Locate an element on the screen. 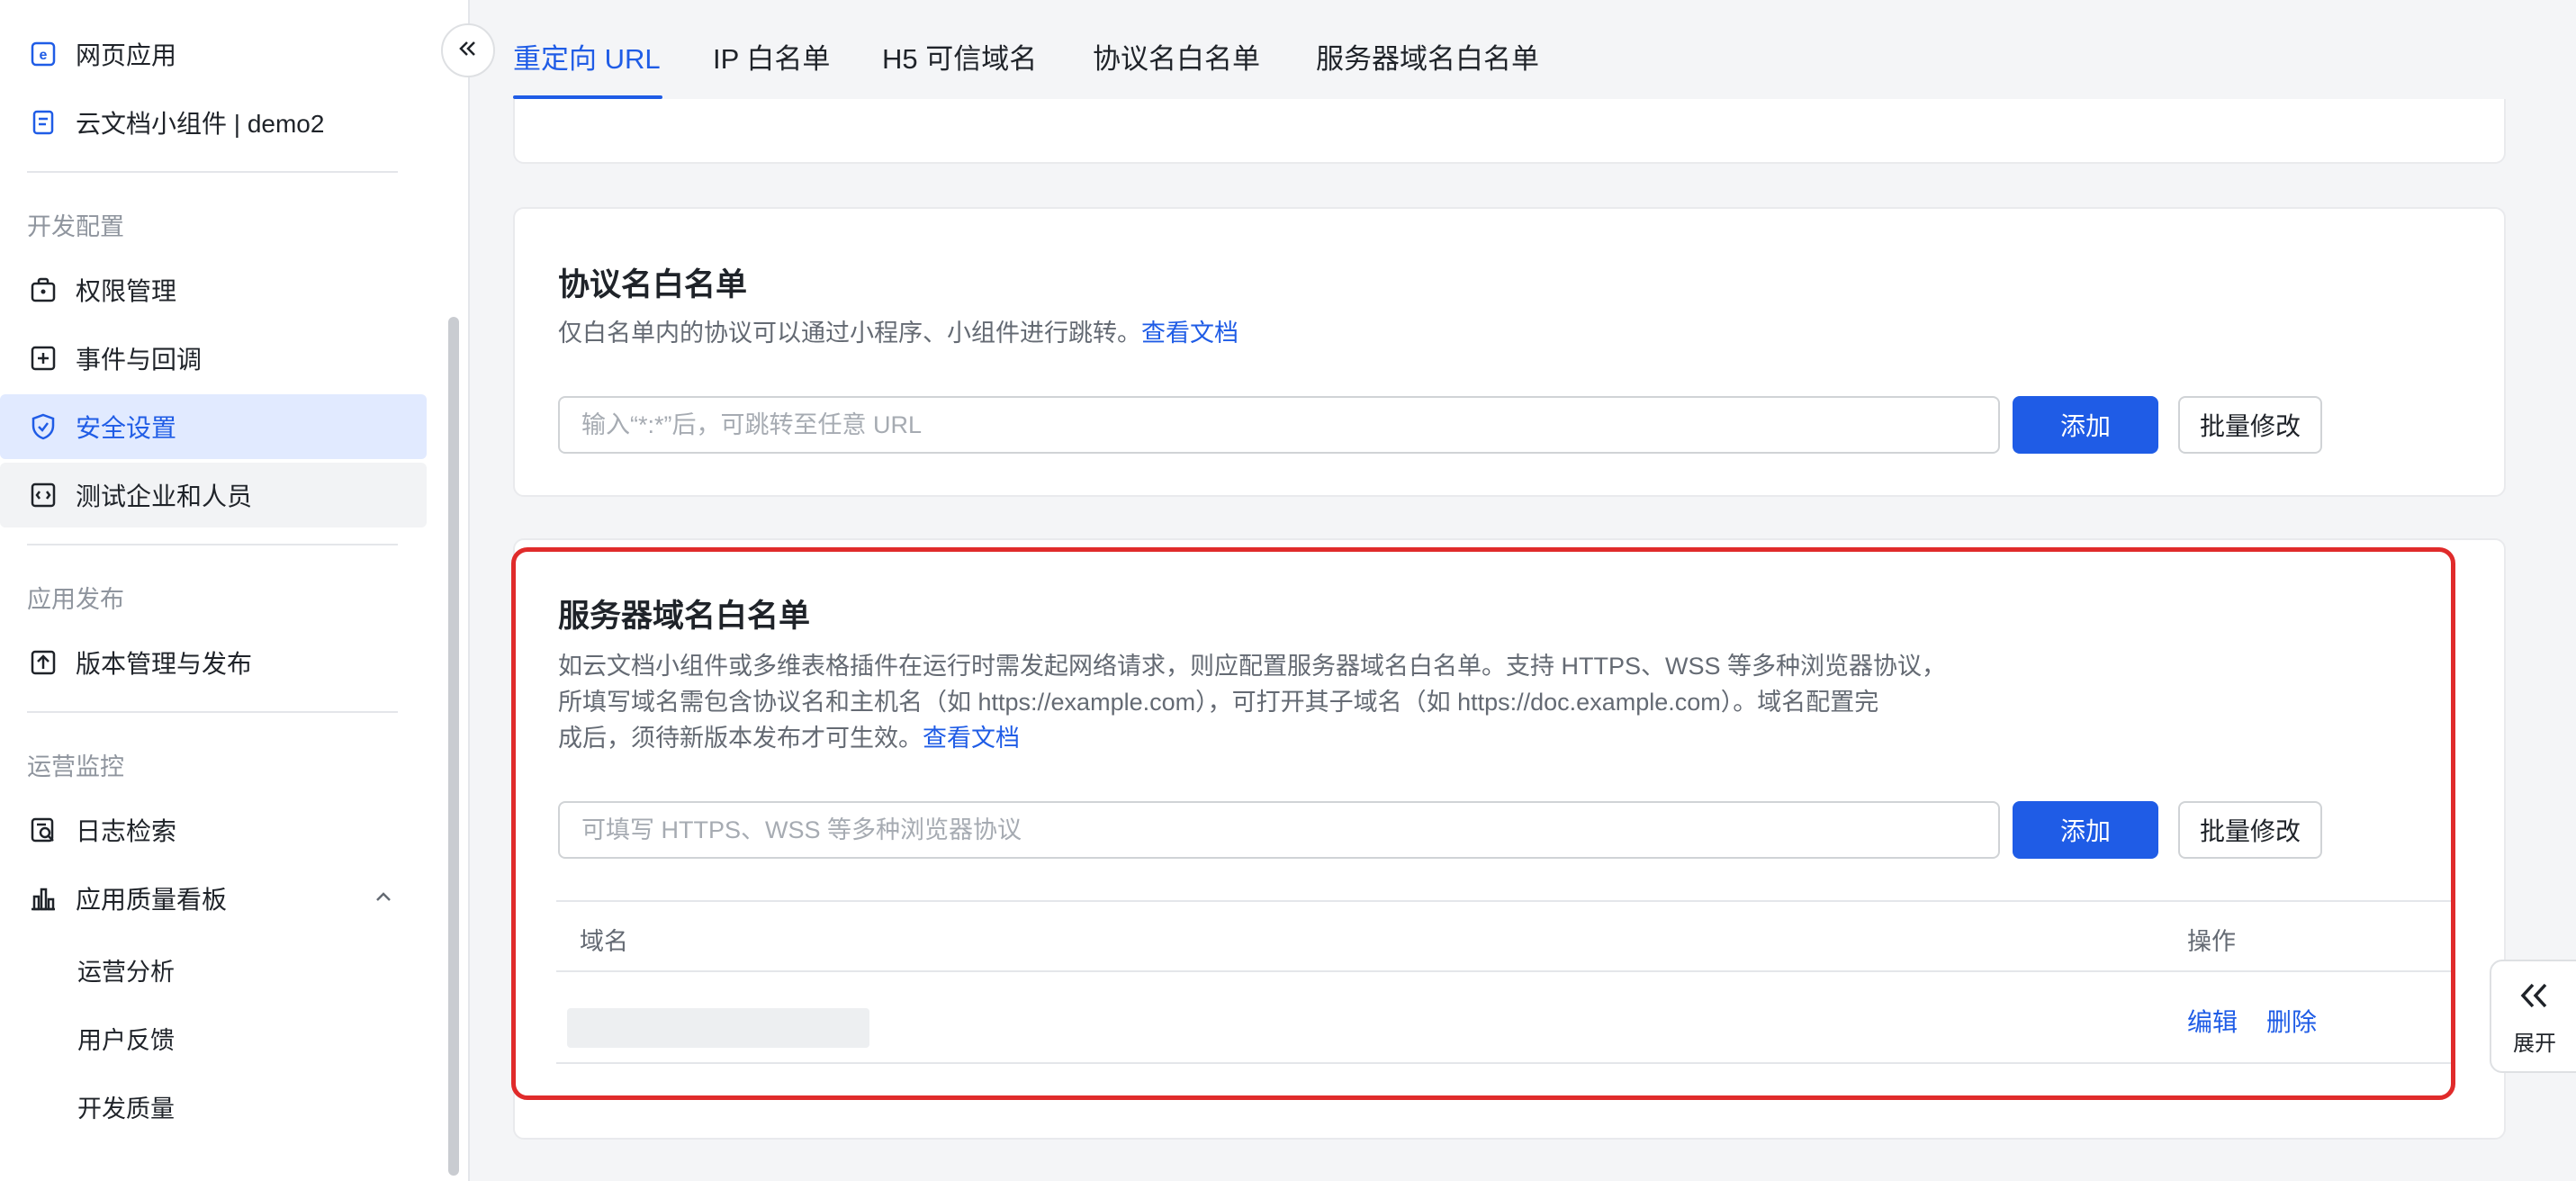  sidebar-scrollbar is located at coordinates (453, 746).